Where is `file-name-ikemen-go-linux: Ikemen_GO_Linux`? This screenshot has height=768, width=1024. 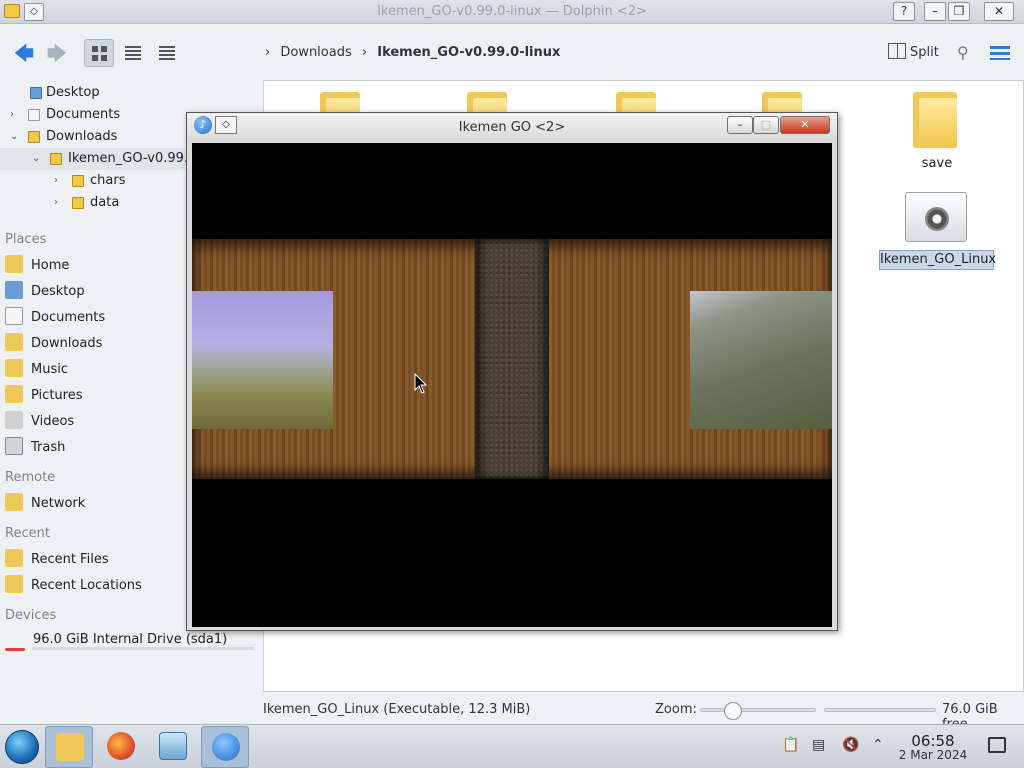 file-name-ikemen-go-linux: Ikemen_GO_Linux is located at coordinates (937, 260).